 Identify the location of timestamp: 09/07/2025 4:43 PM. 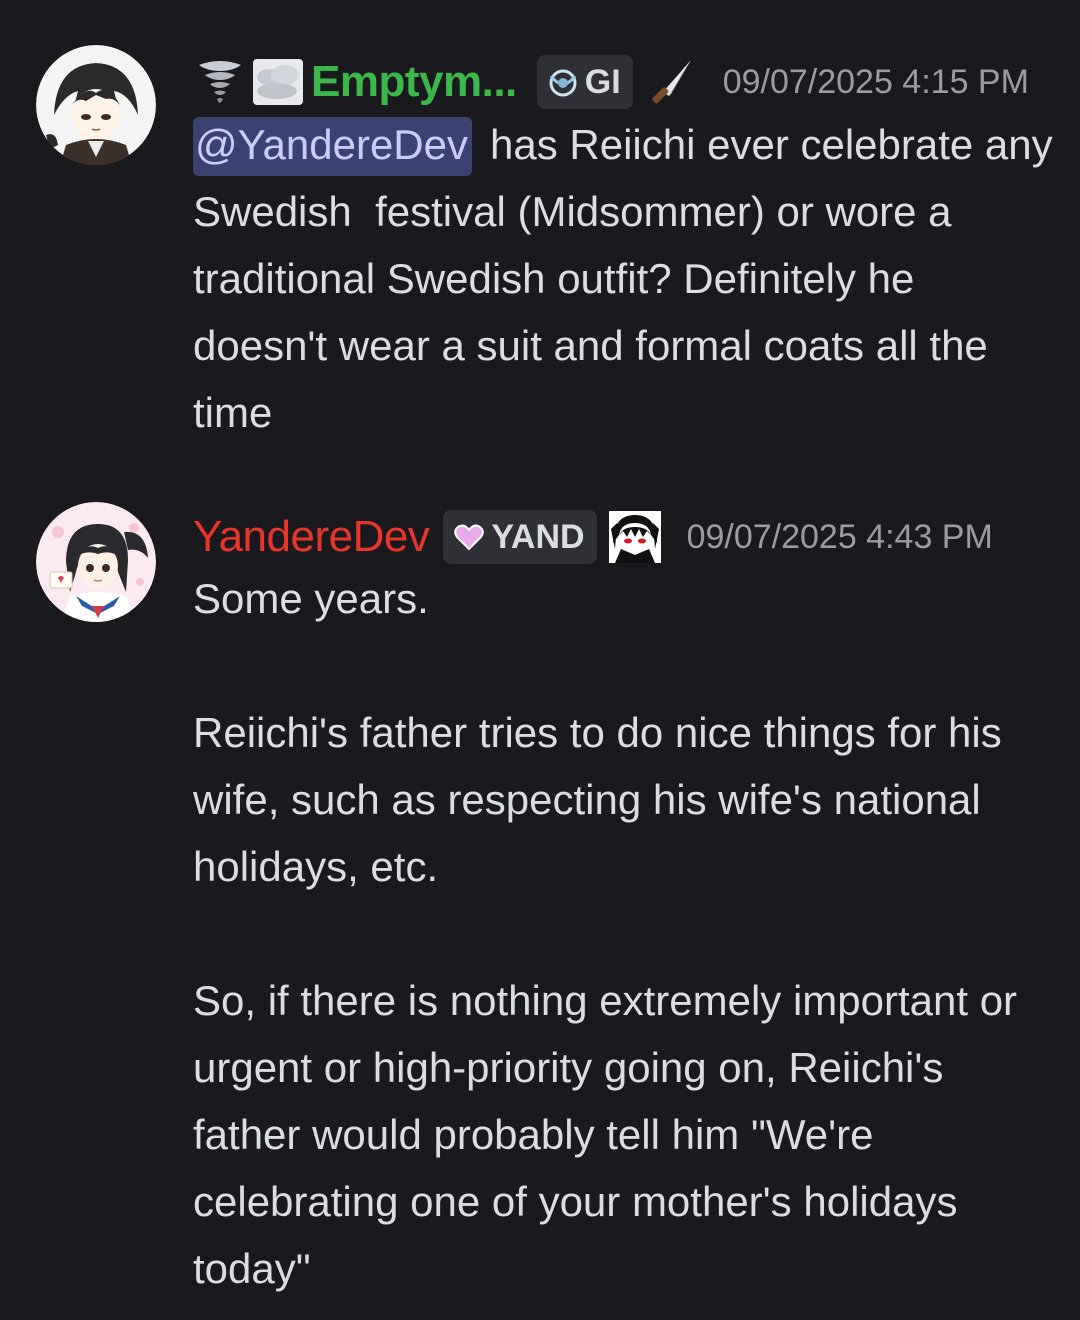
(839, 536).